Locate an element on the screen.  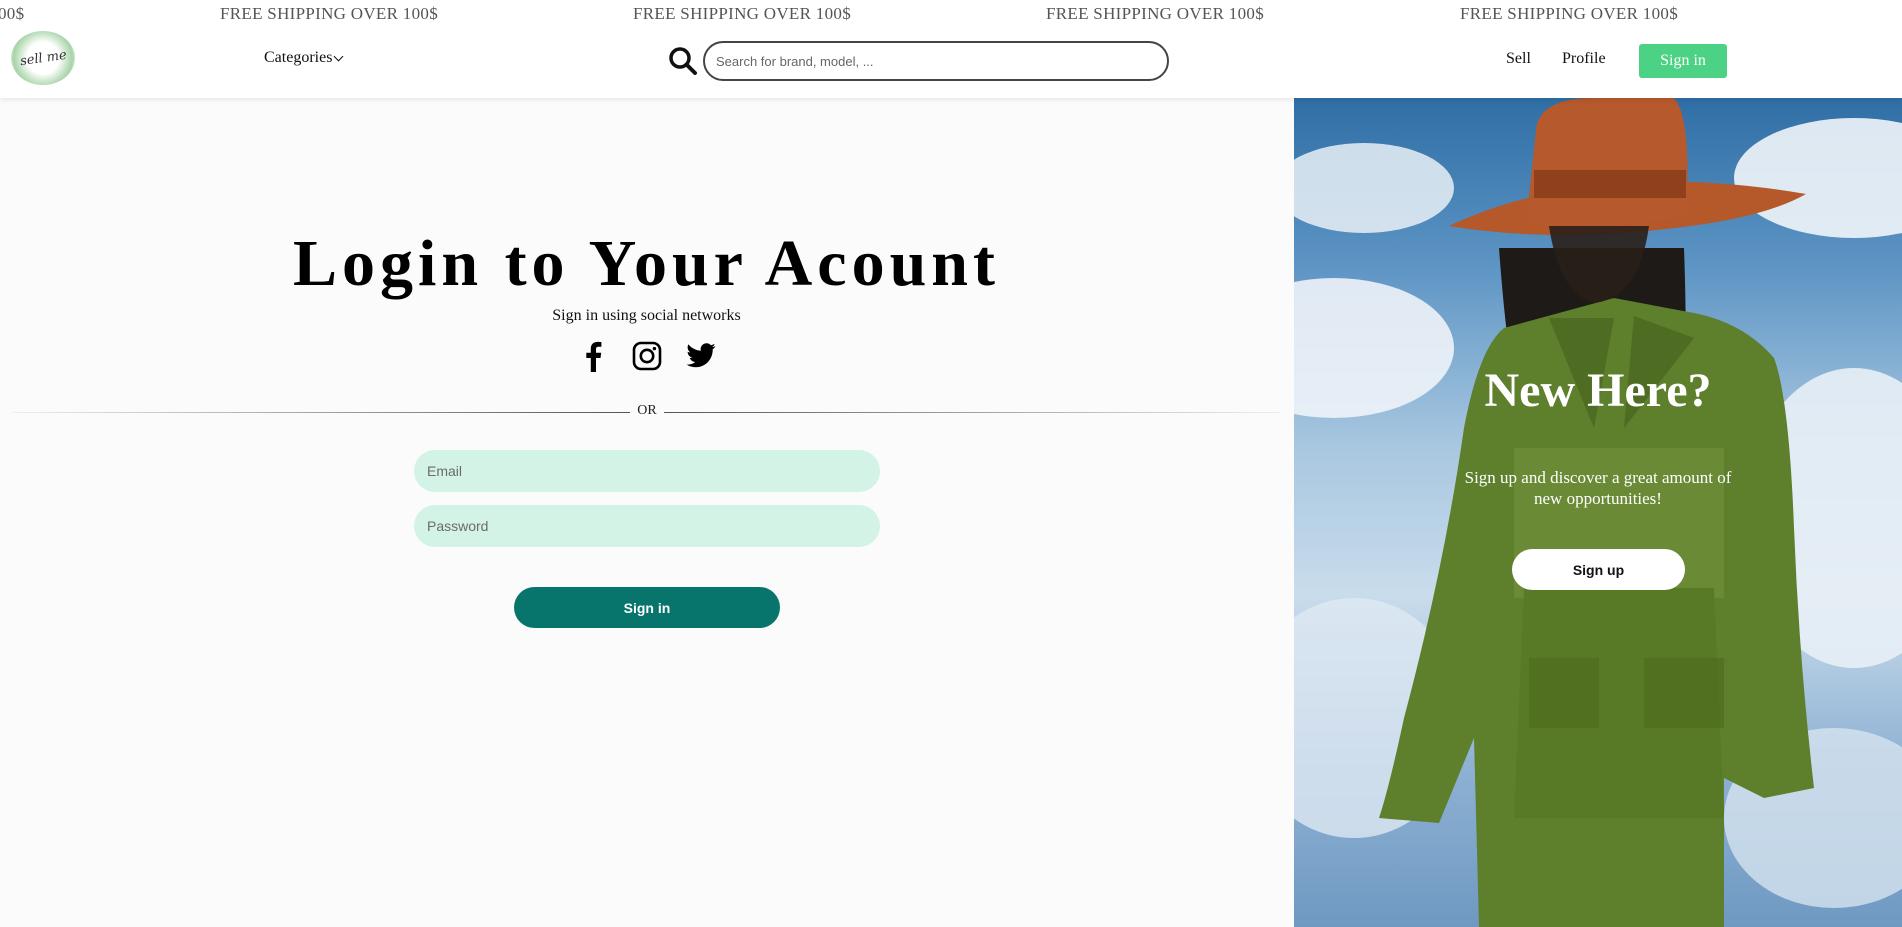
sign-in-button: Sign in is located at coordinates (647, 607).